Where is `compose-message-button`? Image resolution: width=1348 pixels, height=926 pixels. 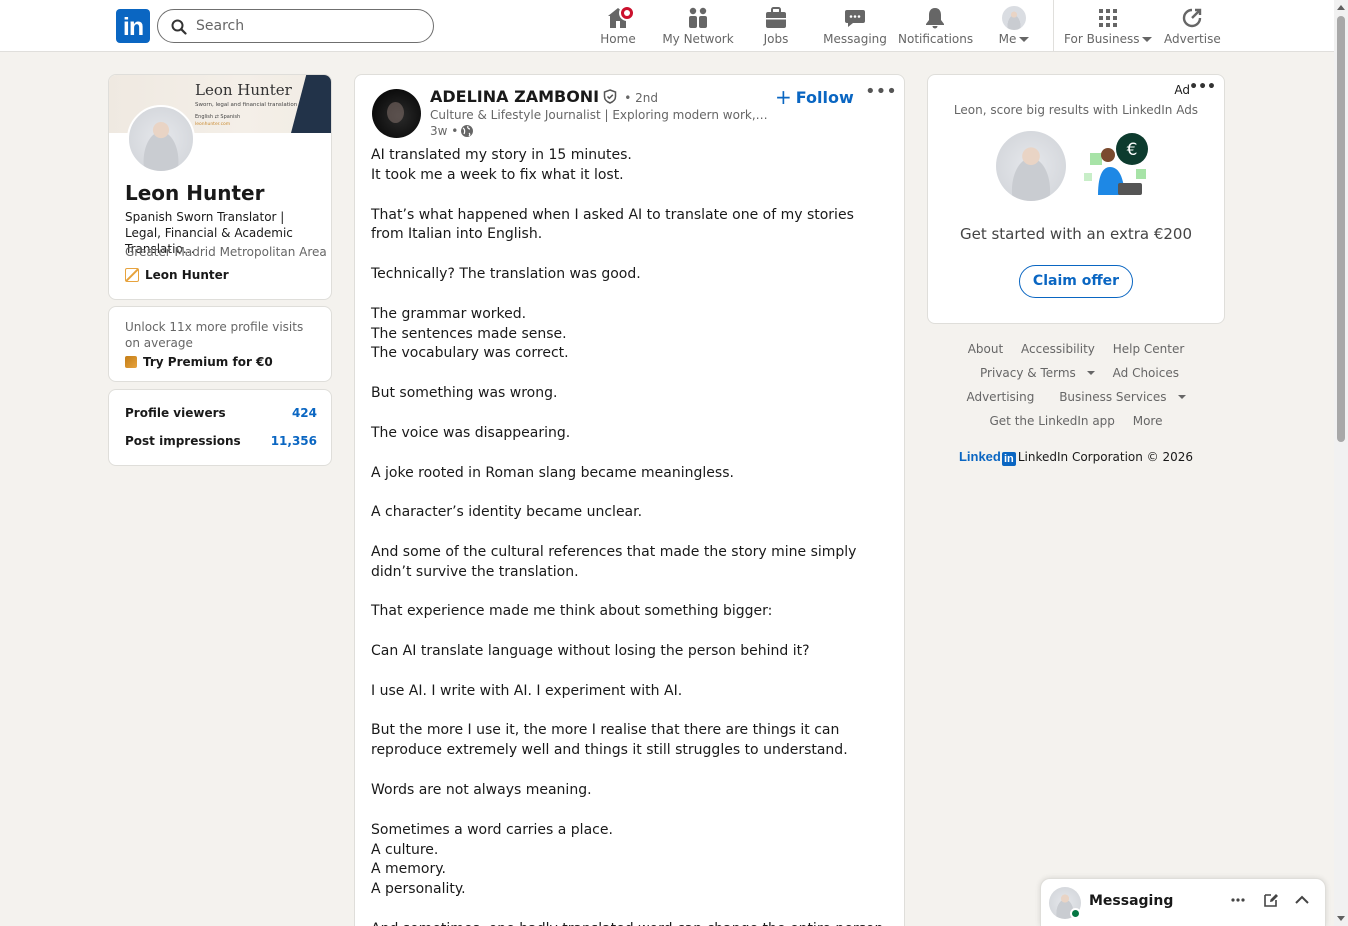
compose-message-button is located at coordinates (1271, 903).